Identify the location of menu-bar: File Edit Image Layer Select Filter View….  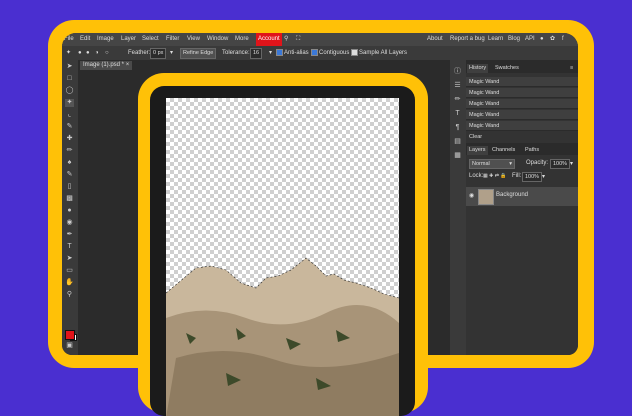
(320, 39).